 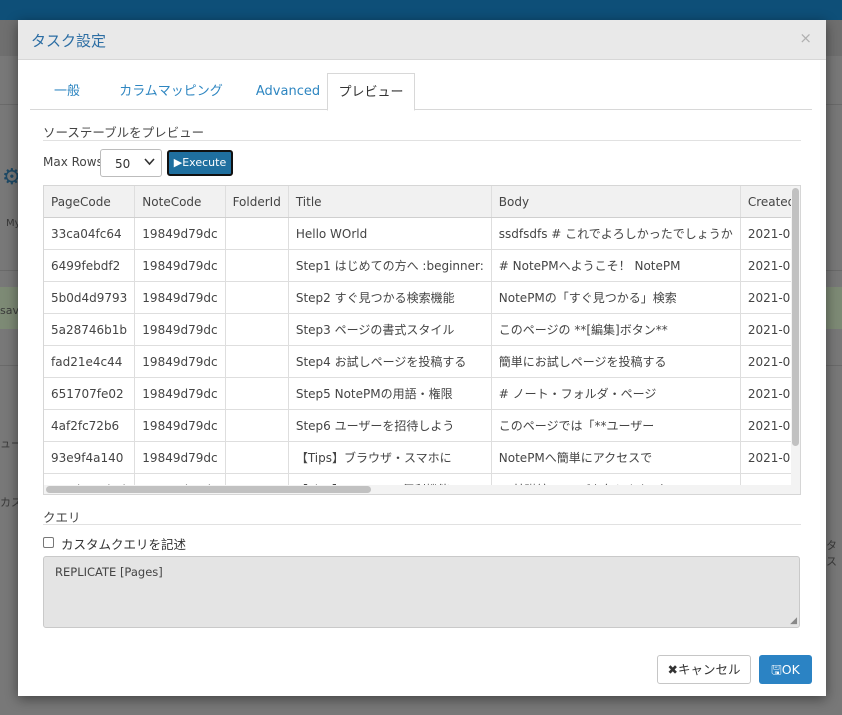 I want to click on table-cell: Step6 ユーザーを招待しよう, so click(x=390, y=425).